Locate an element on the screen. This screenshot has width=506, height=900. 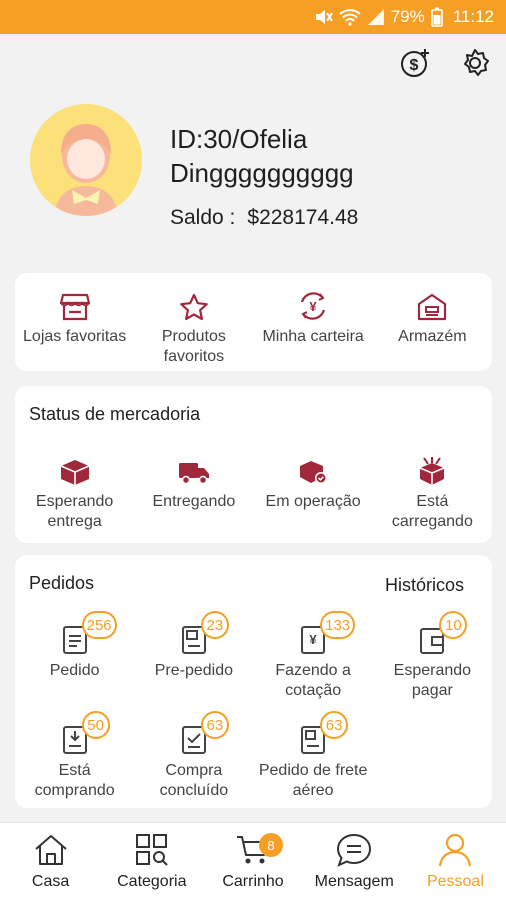
loading-box-icon is located at coordinates (432, 471).